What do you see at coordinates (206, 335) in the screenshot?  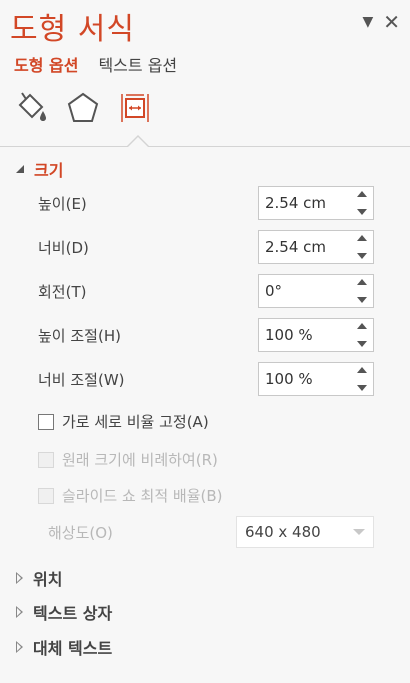 I see `scale-height-field-row: 높이 조절(H) 100 %` at bounding box center [206, 335].